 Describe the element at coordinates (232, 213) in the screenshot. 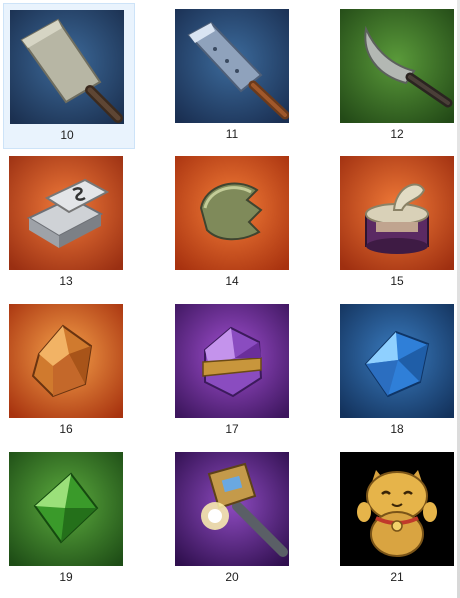

I see `jade-curved-piece-icon` at that location.